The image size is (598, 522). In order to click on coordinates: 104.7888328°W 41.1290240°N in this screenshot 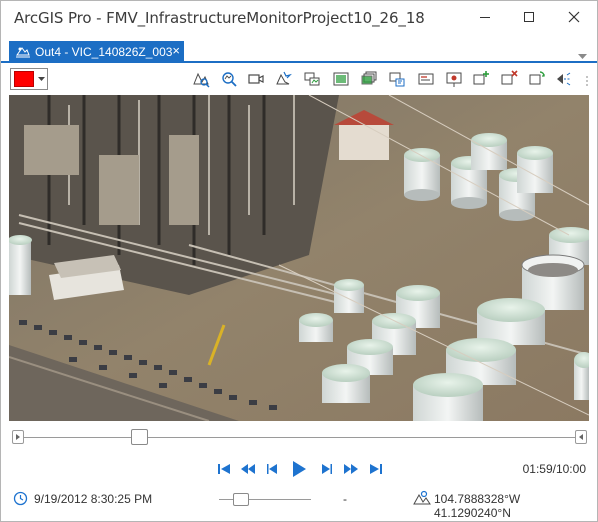, I will do `click(477, 506)`.